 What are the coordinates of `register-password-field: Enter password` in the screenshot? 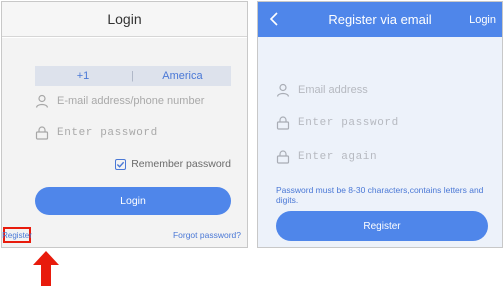 It's located at (337, 123).